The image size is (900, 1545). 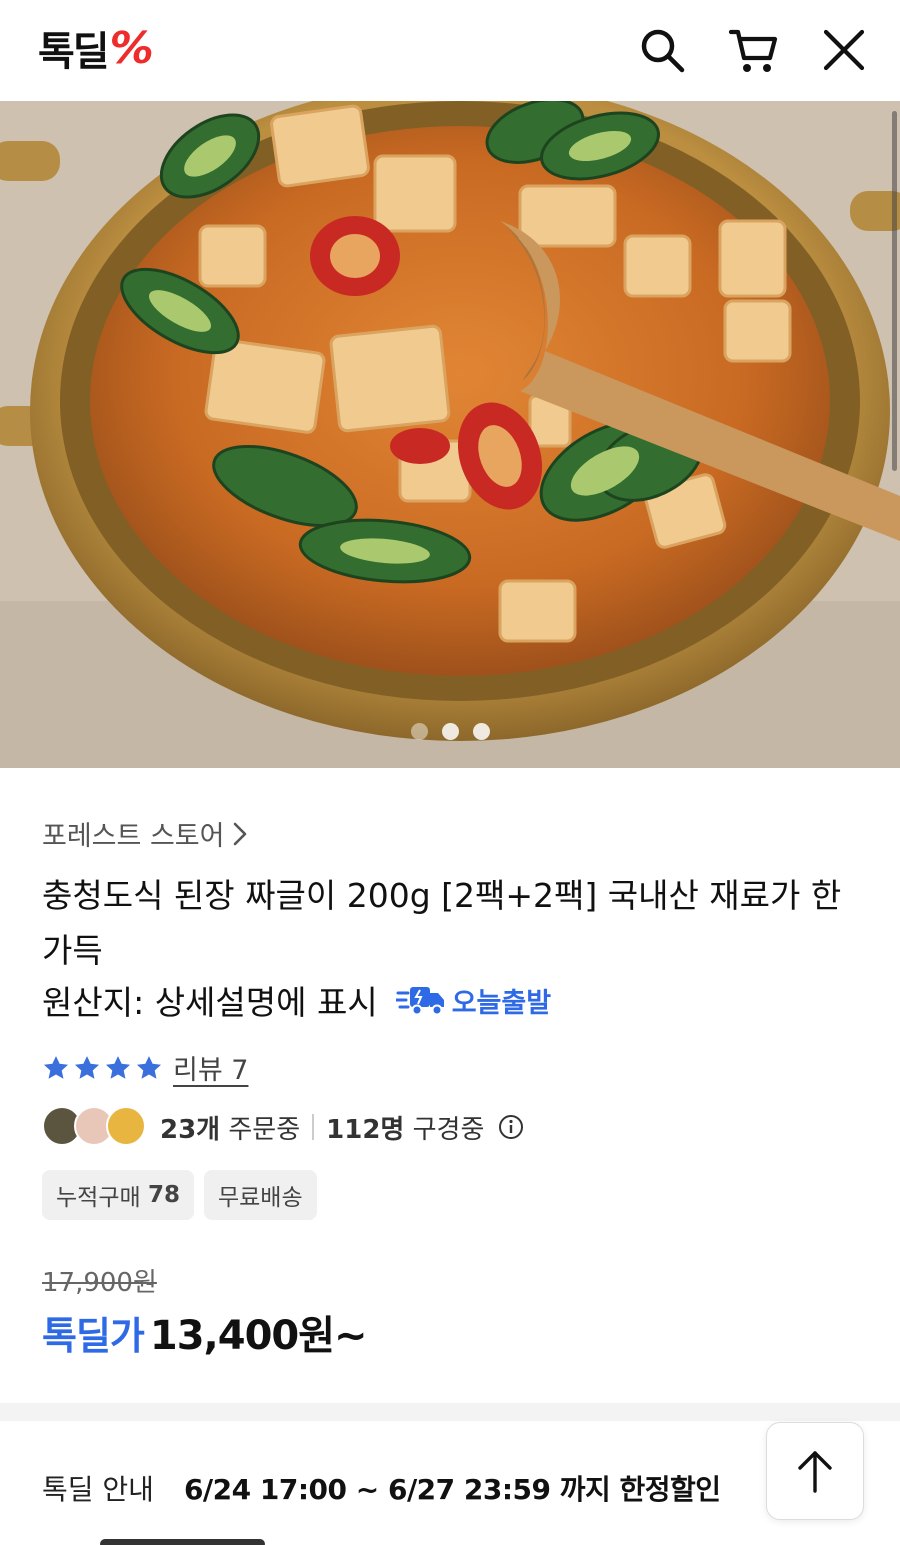 I want to click on deal-price-row: 톡딜가 13,400원~, so click(x=205, y=1332).